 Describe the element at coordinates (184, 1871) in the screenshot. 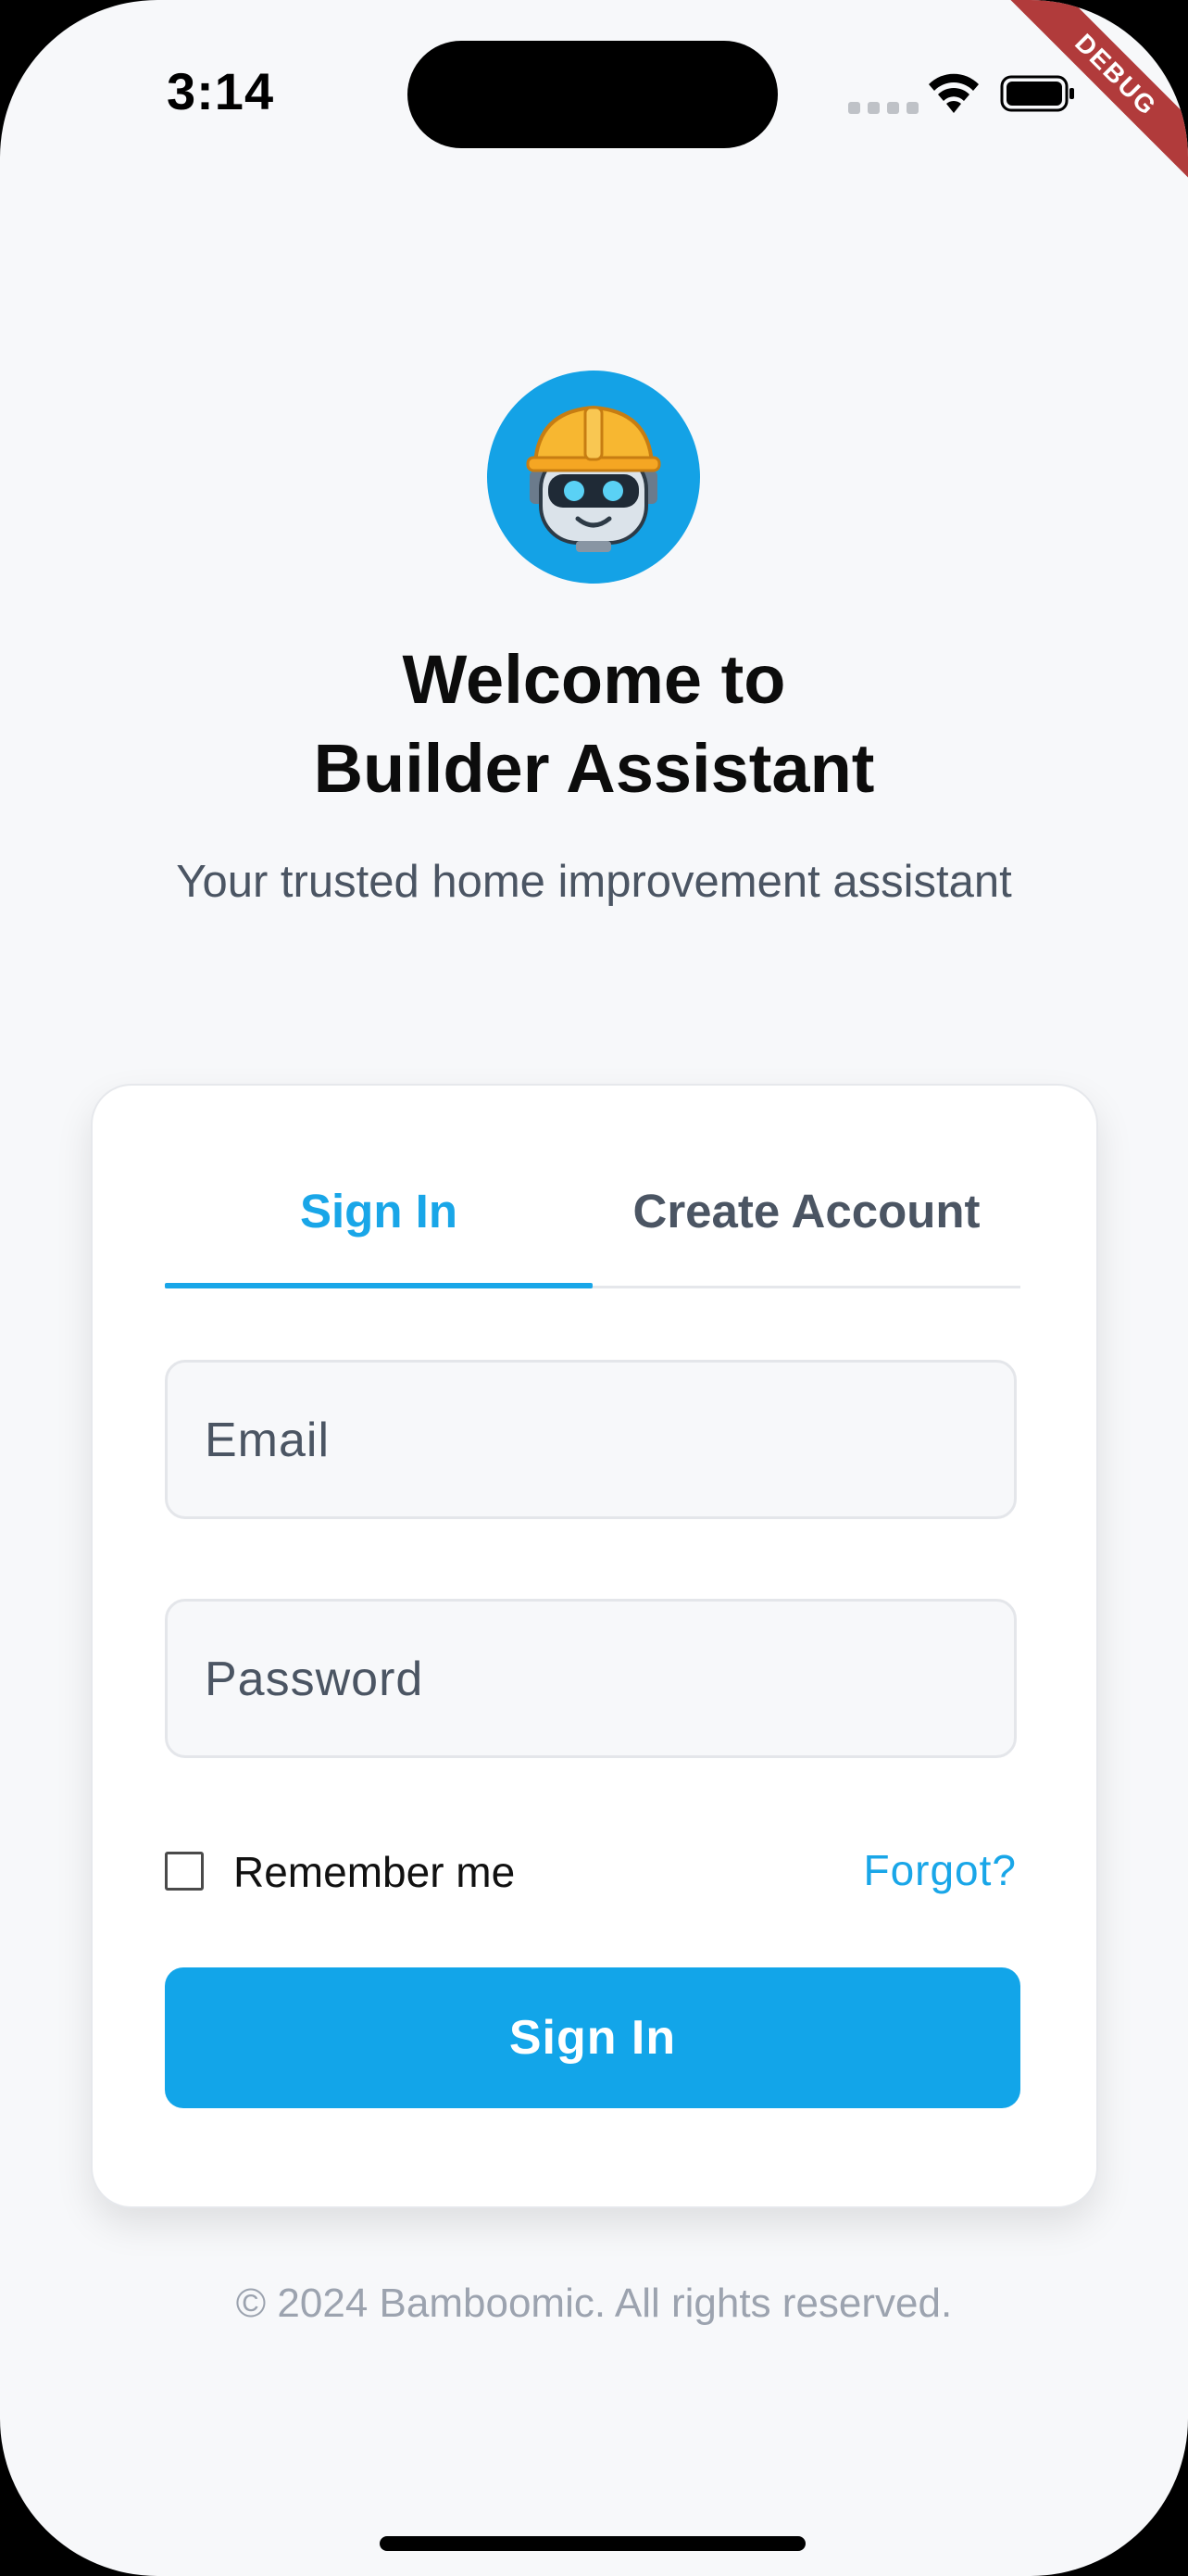

I see `remember-me-checkbox` at that location.